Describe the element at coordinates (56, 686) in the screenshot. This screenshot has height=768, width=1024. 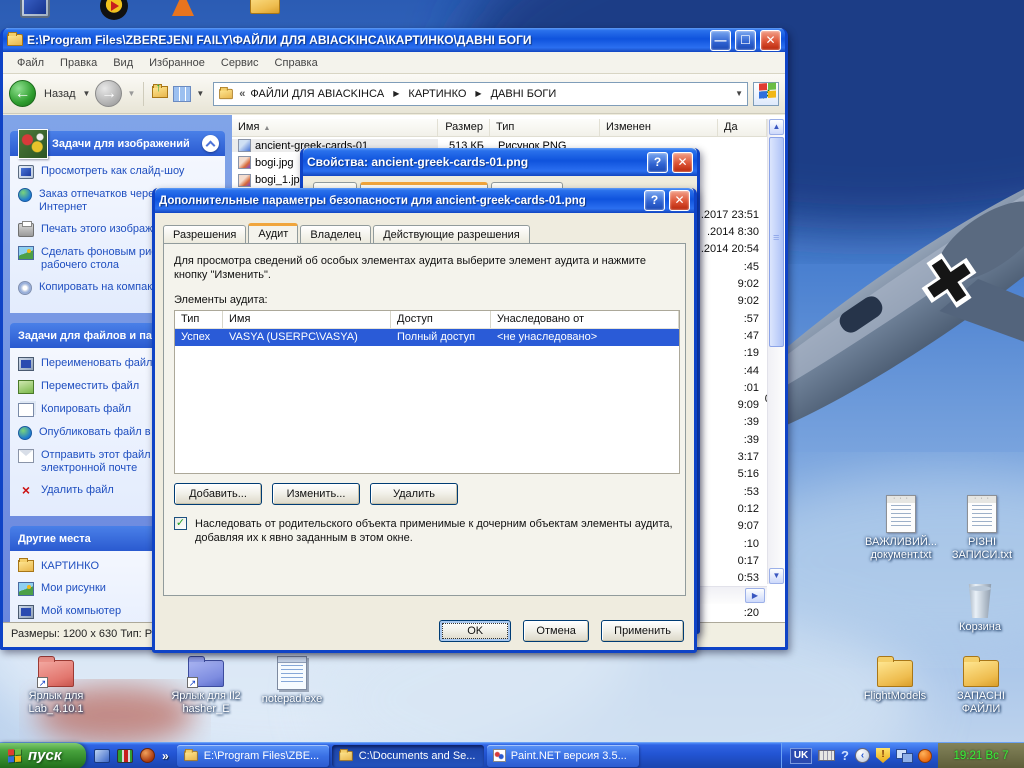
I see `desktop-icon-shortcut-lab: ↗ Ярлык для Lab_4.10.1` at that location.